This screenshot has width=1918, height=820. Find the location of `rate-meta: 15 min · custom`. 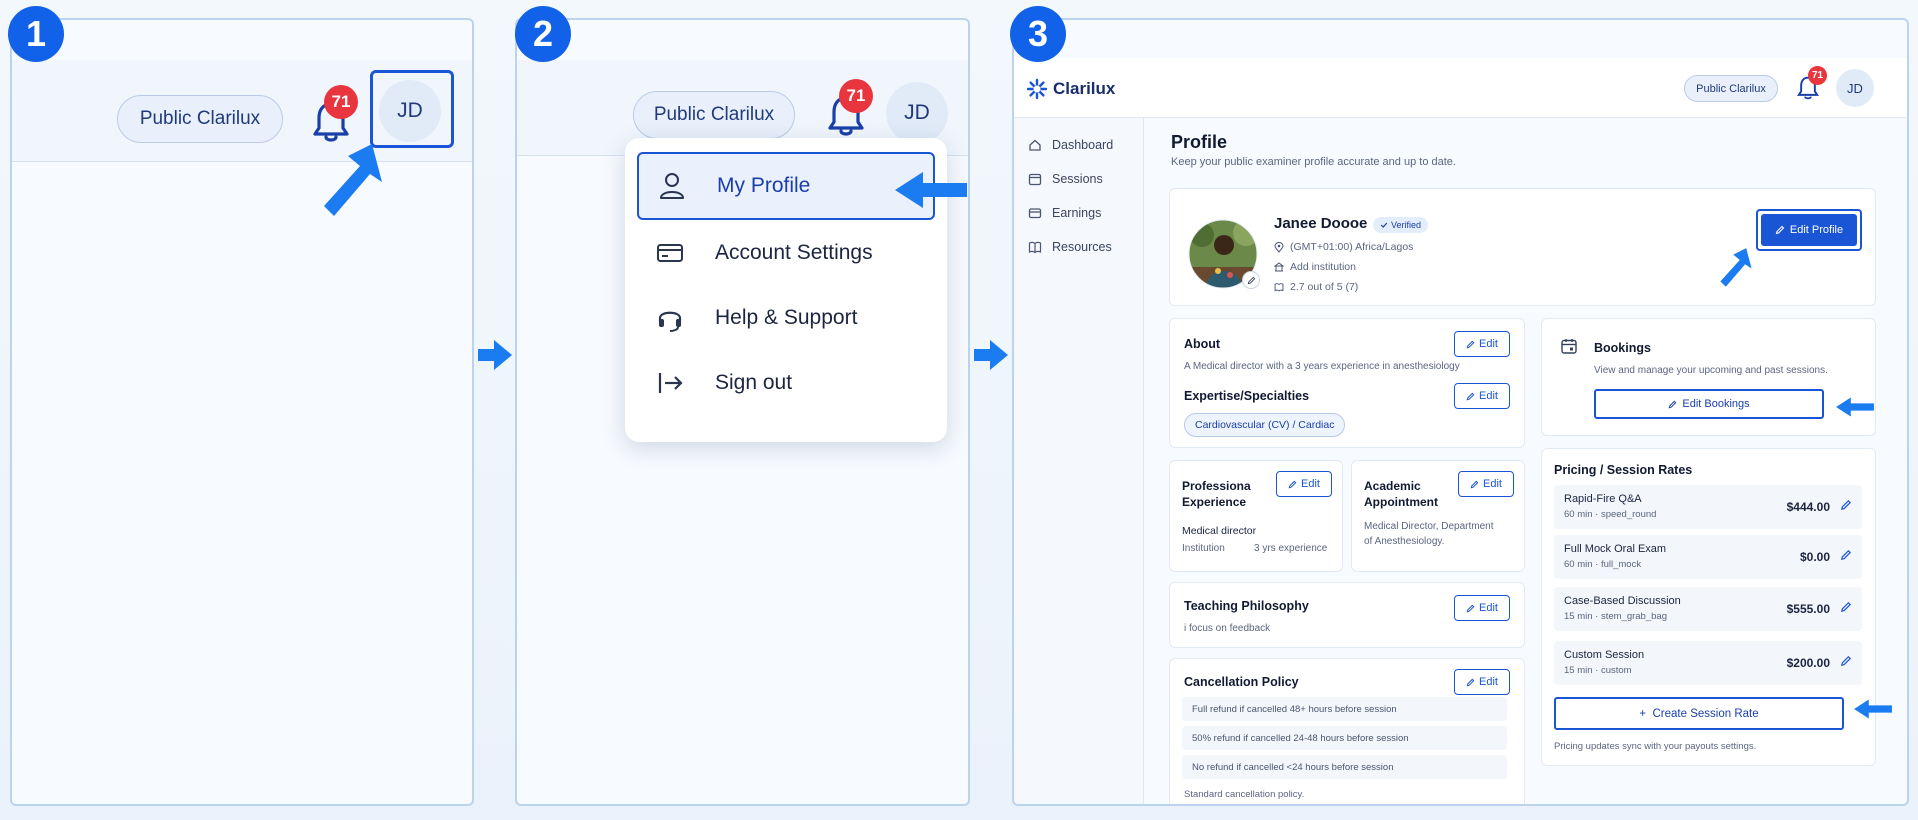

rate-meta: 15 min · custom is located at coordinates (1598, 670).